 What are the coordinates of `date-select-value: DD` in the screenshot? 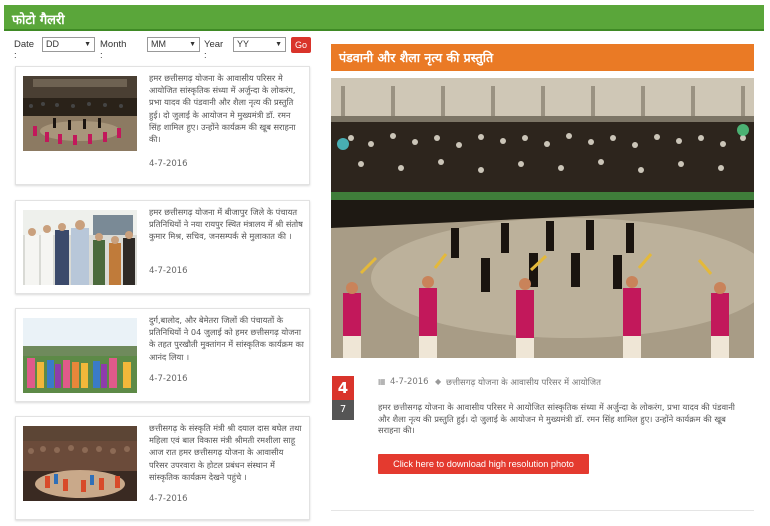 It's located at (52, 44).